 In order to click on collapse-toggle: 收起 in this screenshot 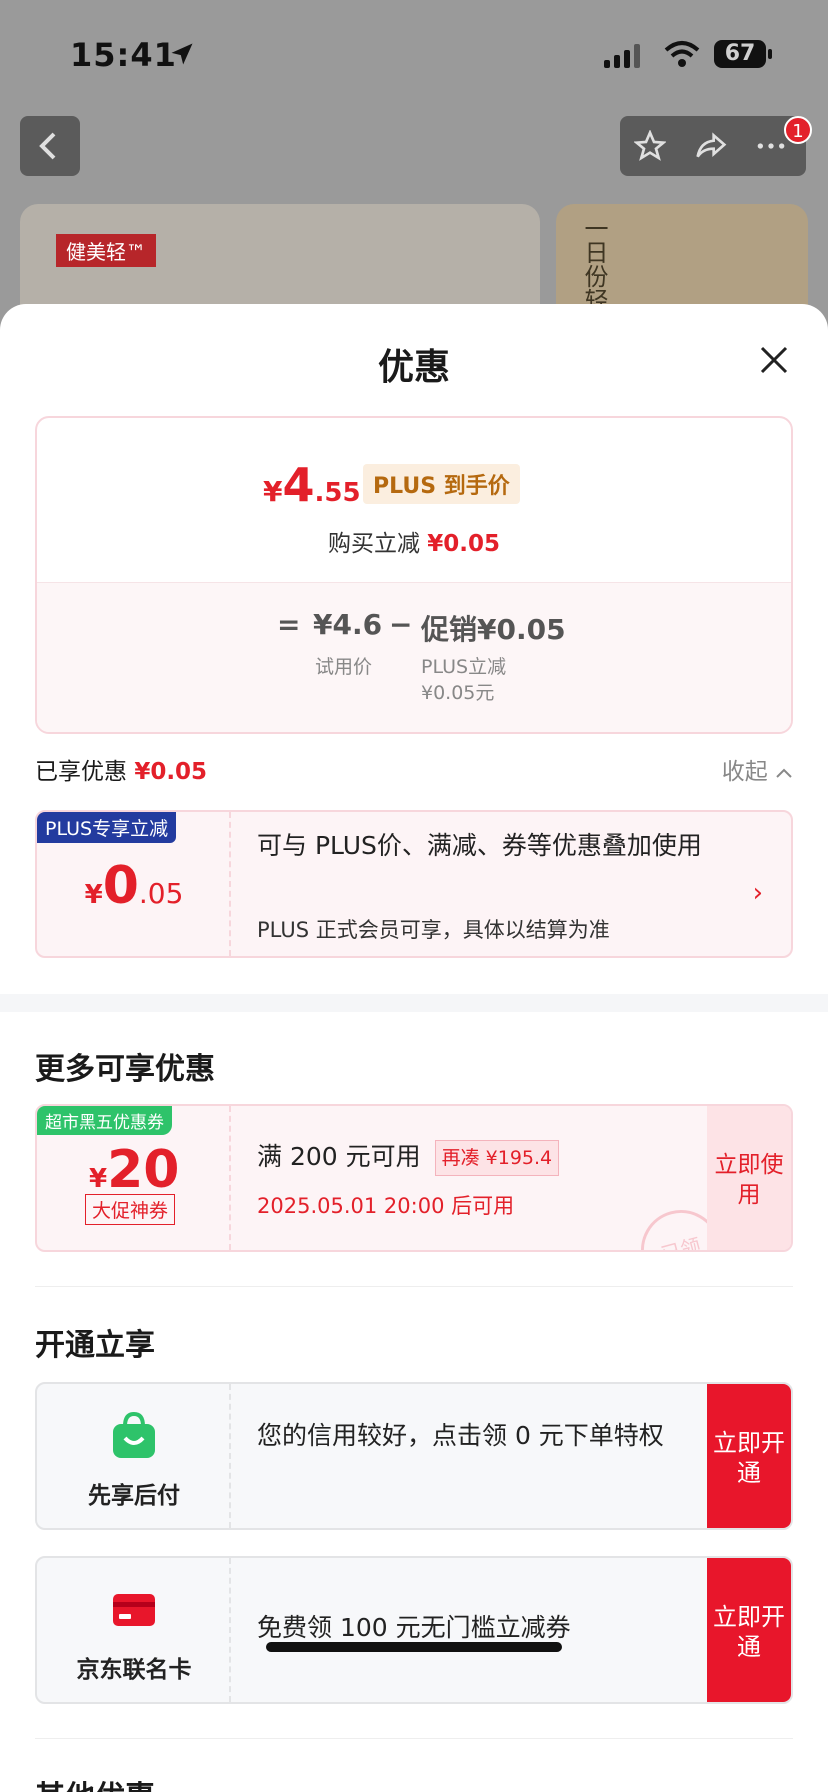, I will do `click(757, 769)`.